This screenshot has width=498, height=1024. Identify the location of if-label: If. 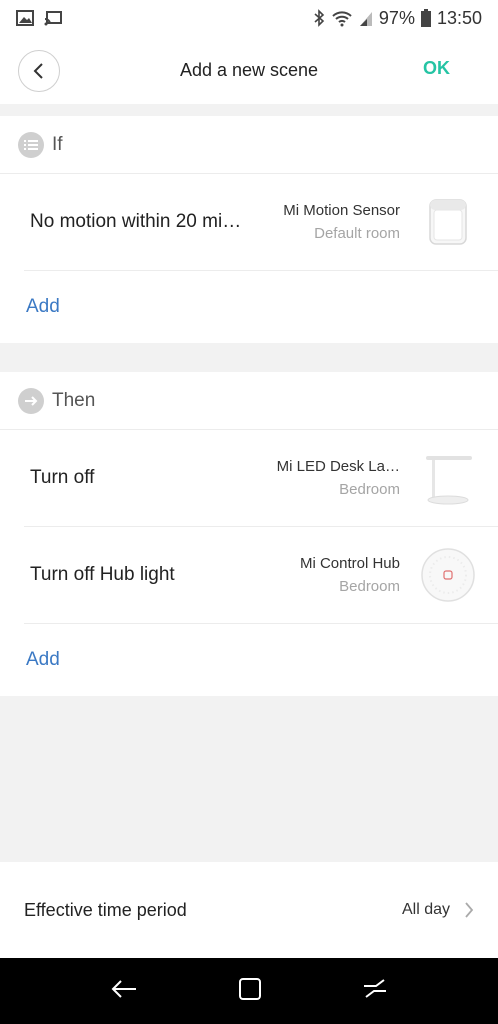
(57, 144).